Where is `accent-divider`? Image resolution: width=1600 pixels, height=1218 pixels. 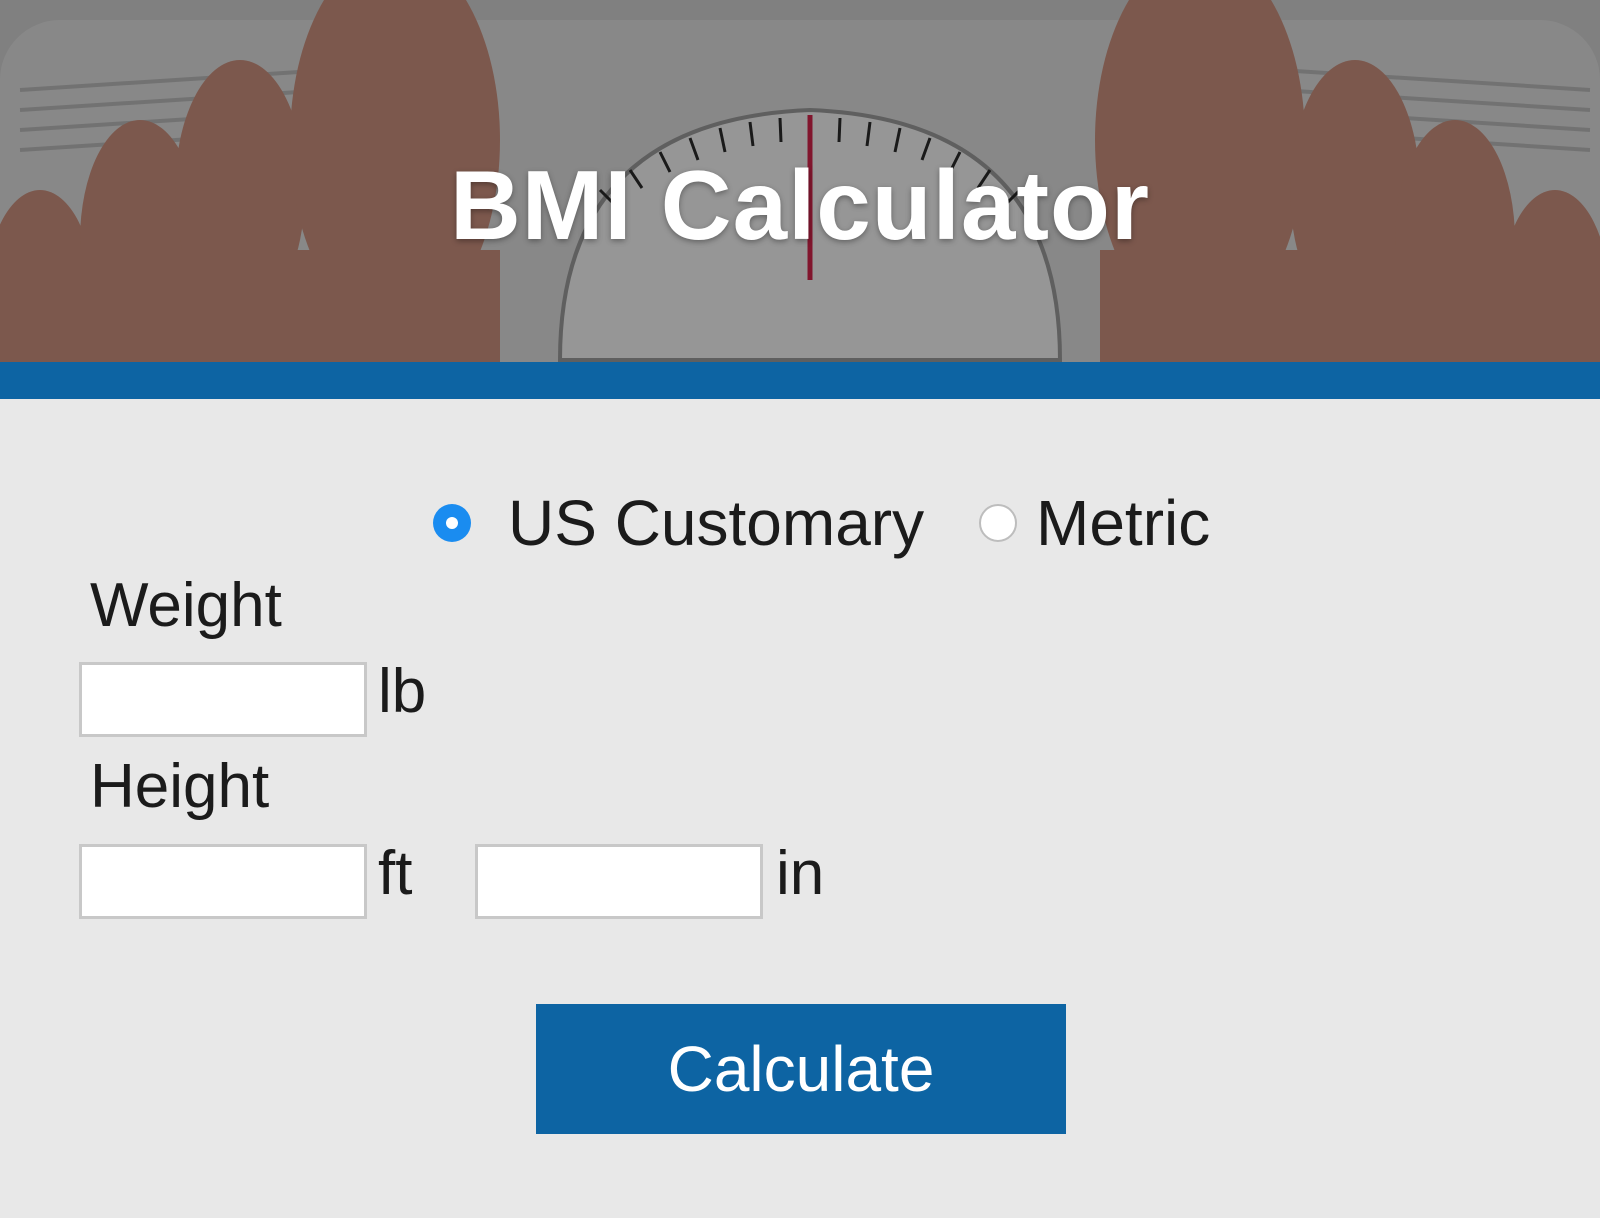
accent-divider is located at coordinates (800, 380).